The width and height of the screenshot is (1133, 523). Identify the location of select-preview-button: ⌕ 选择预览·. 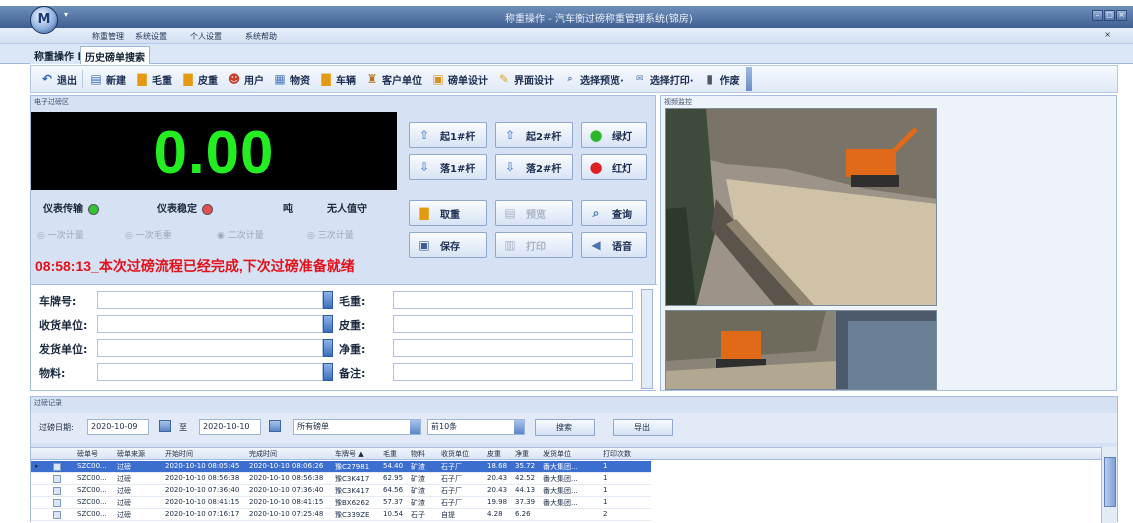
(593, 79).